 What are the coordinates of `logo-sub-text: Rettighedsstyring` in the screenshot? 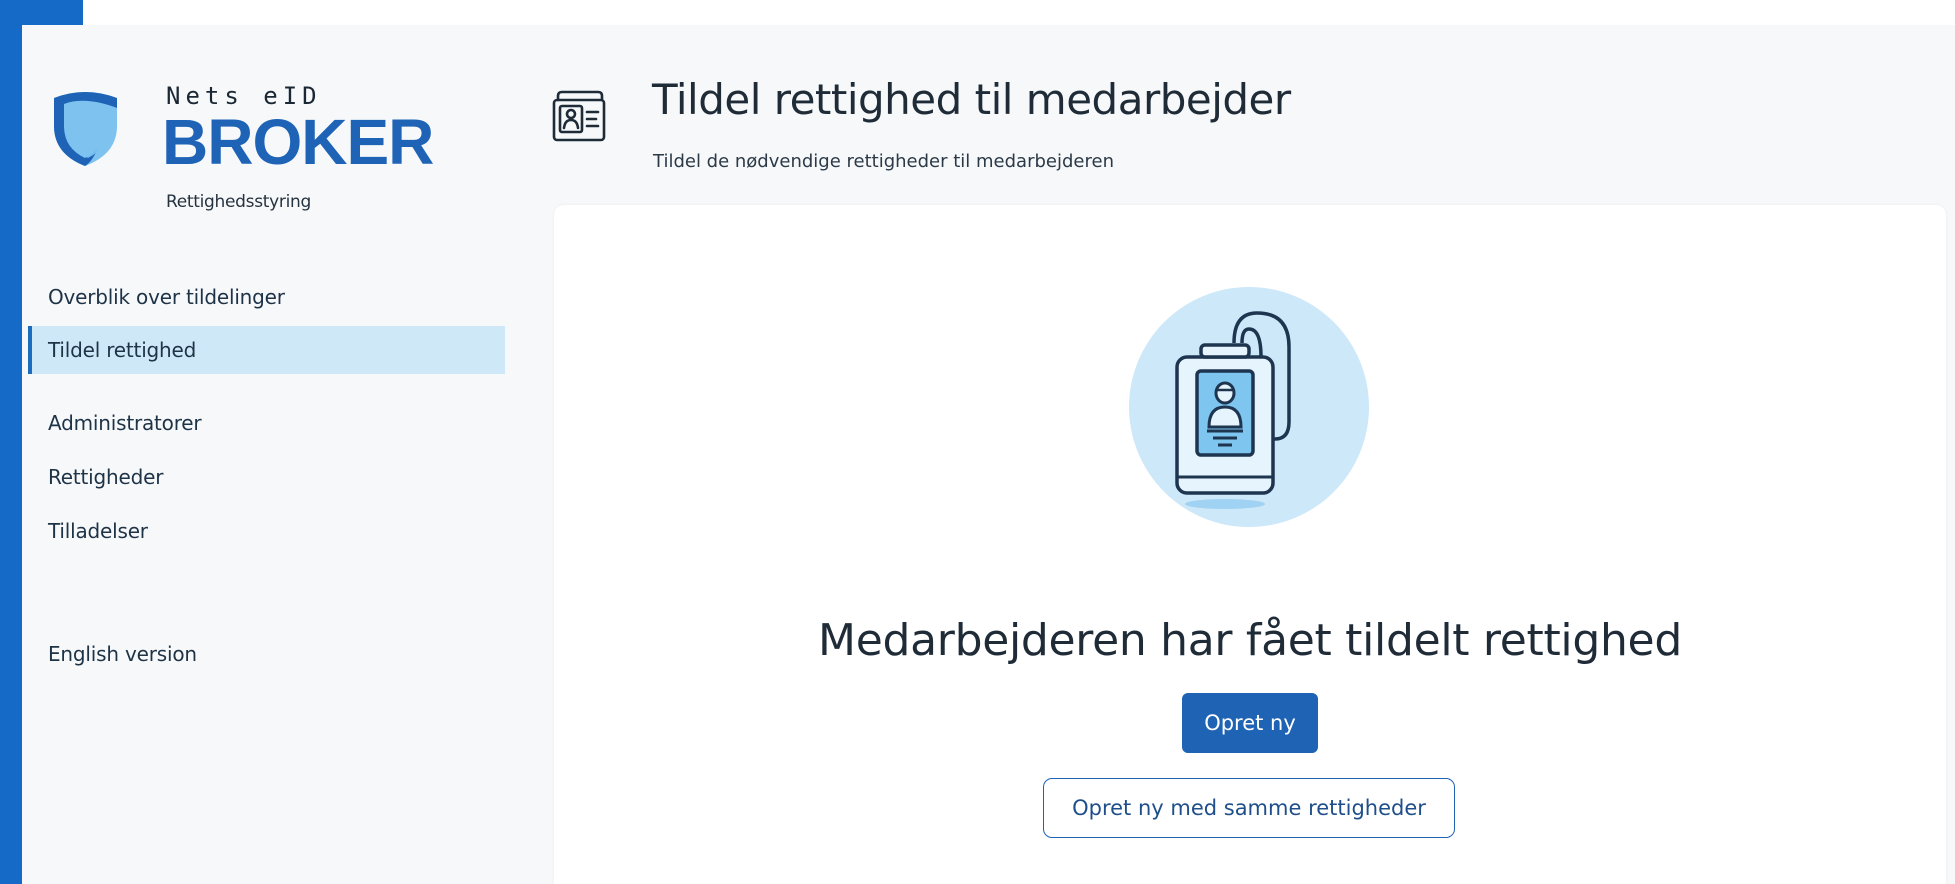 It's located at (238, 202).